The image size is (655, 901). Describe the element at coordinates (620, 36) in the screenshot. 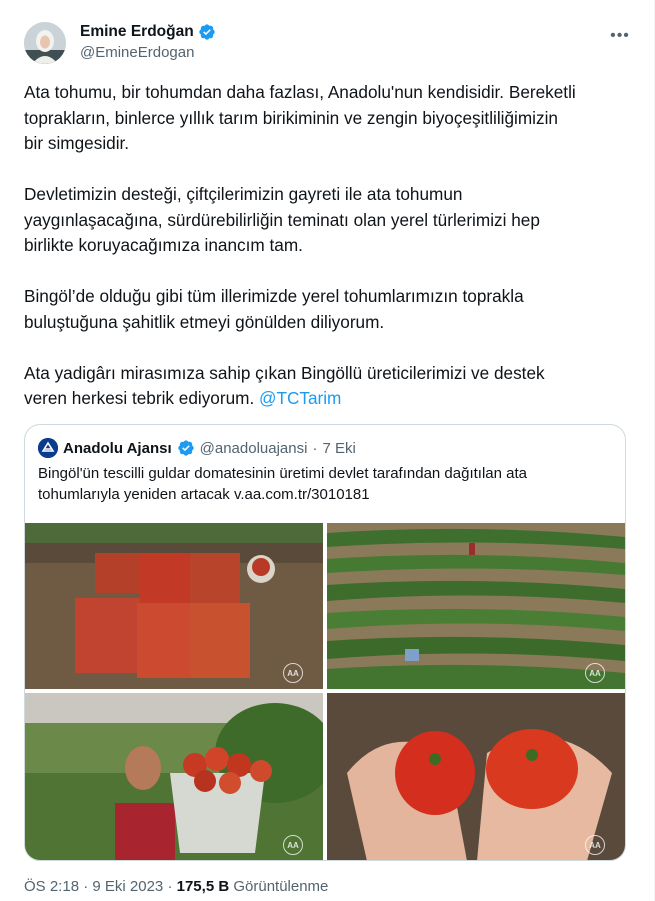

I see `more-options-icon: •••` at that location.